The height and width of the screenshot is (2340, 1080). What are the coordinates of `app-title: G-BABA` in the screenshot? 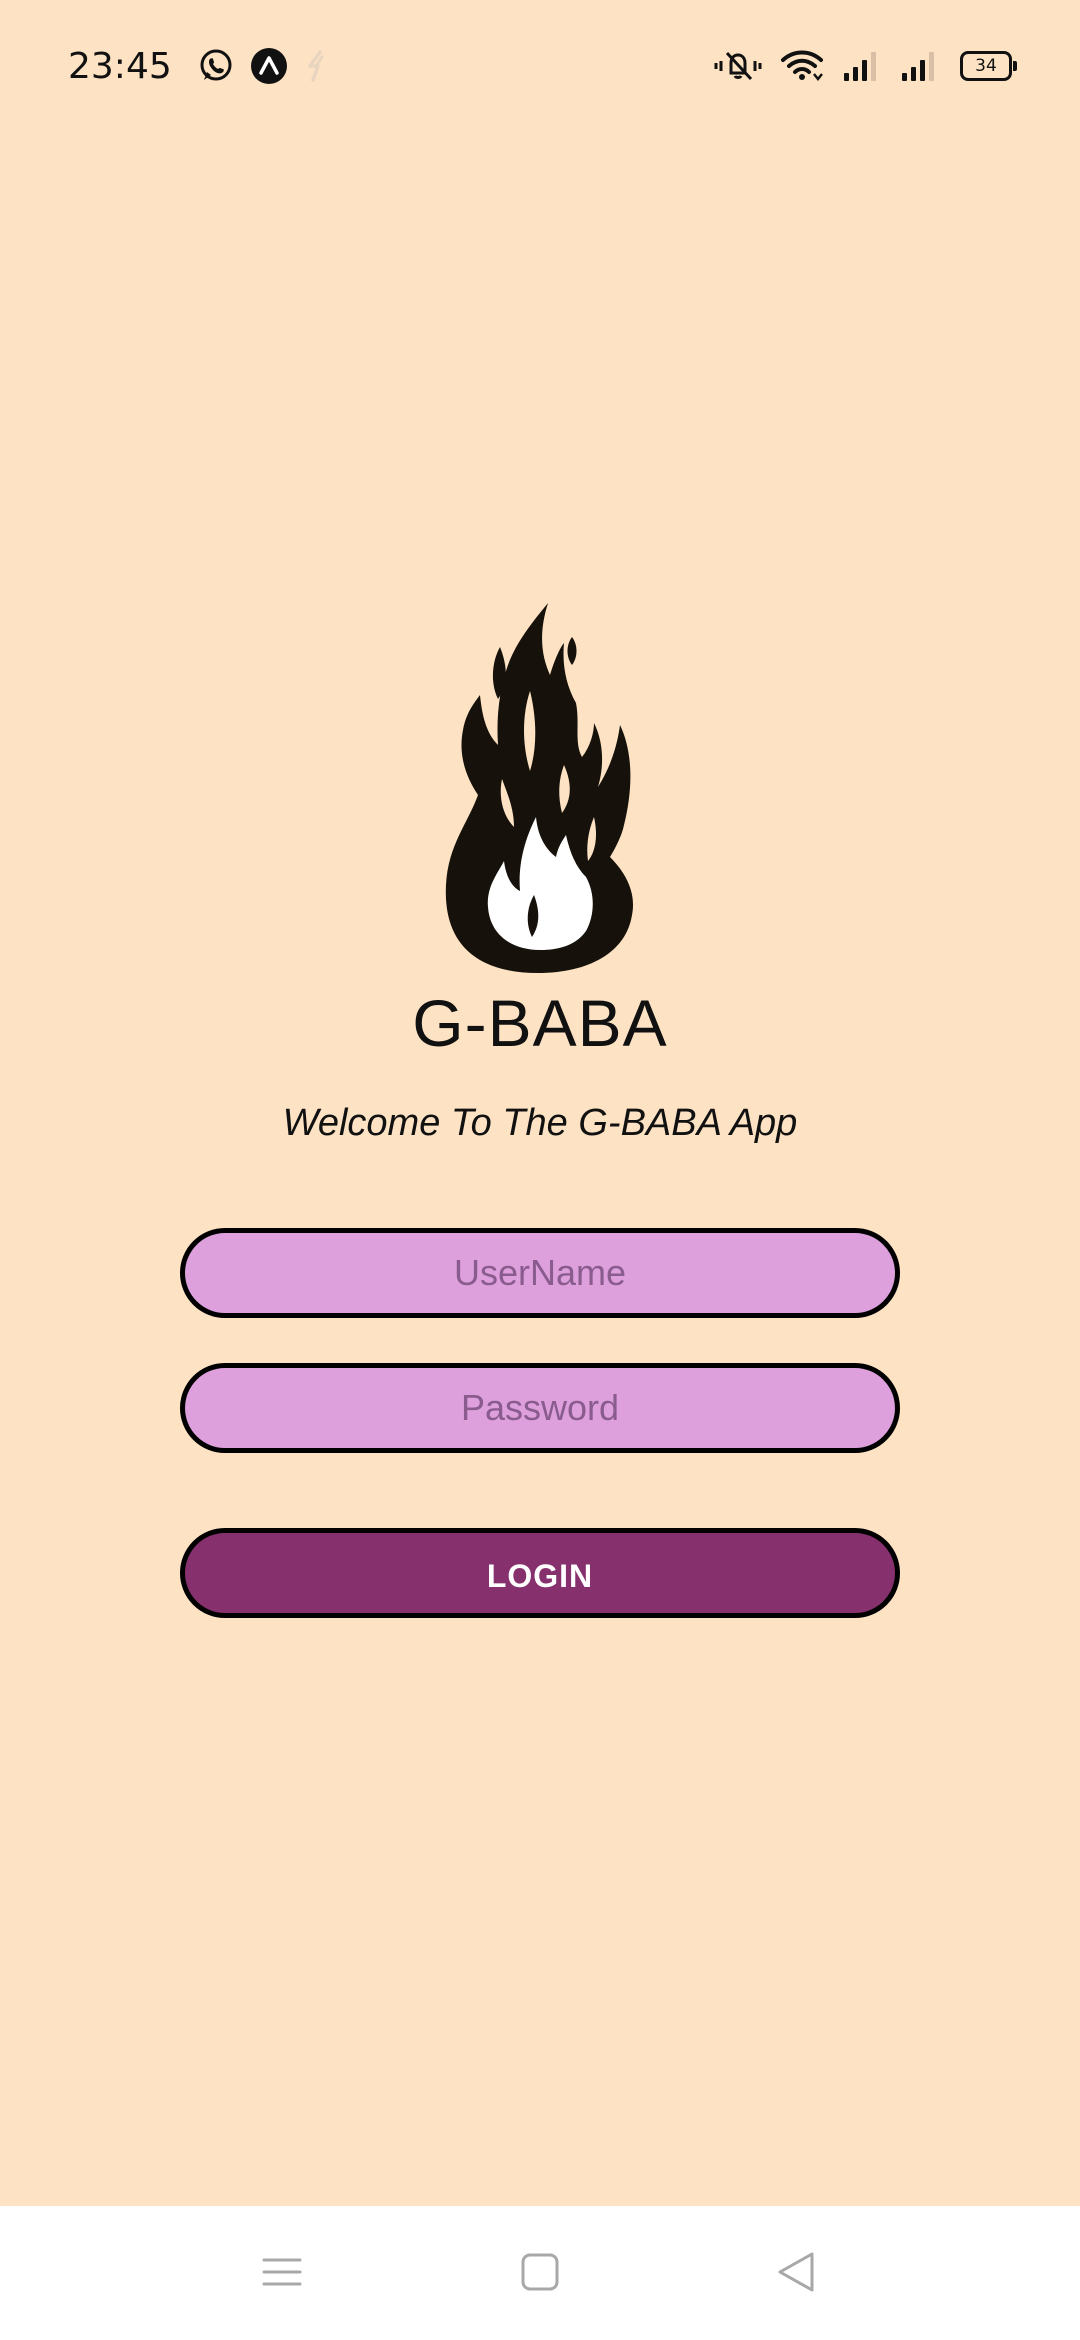 It's located at (540, 1023).